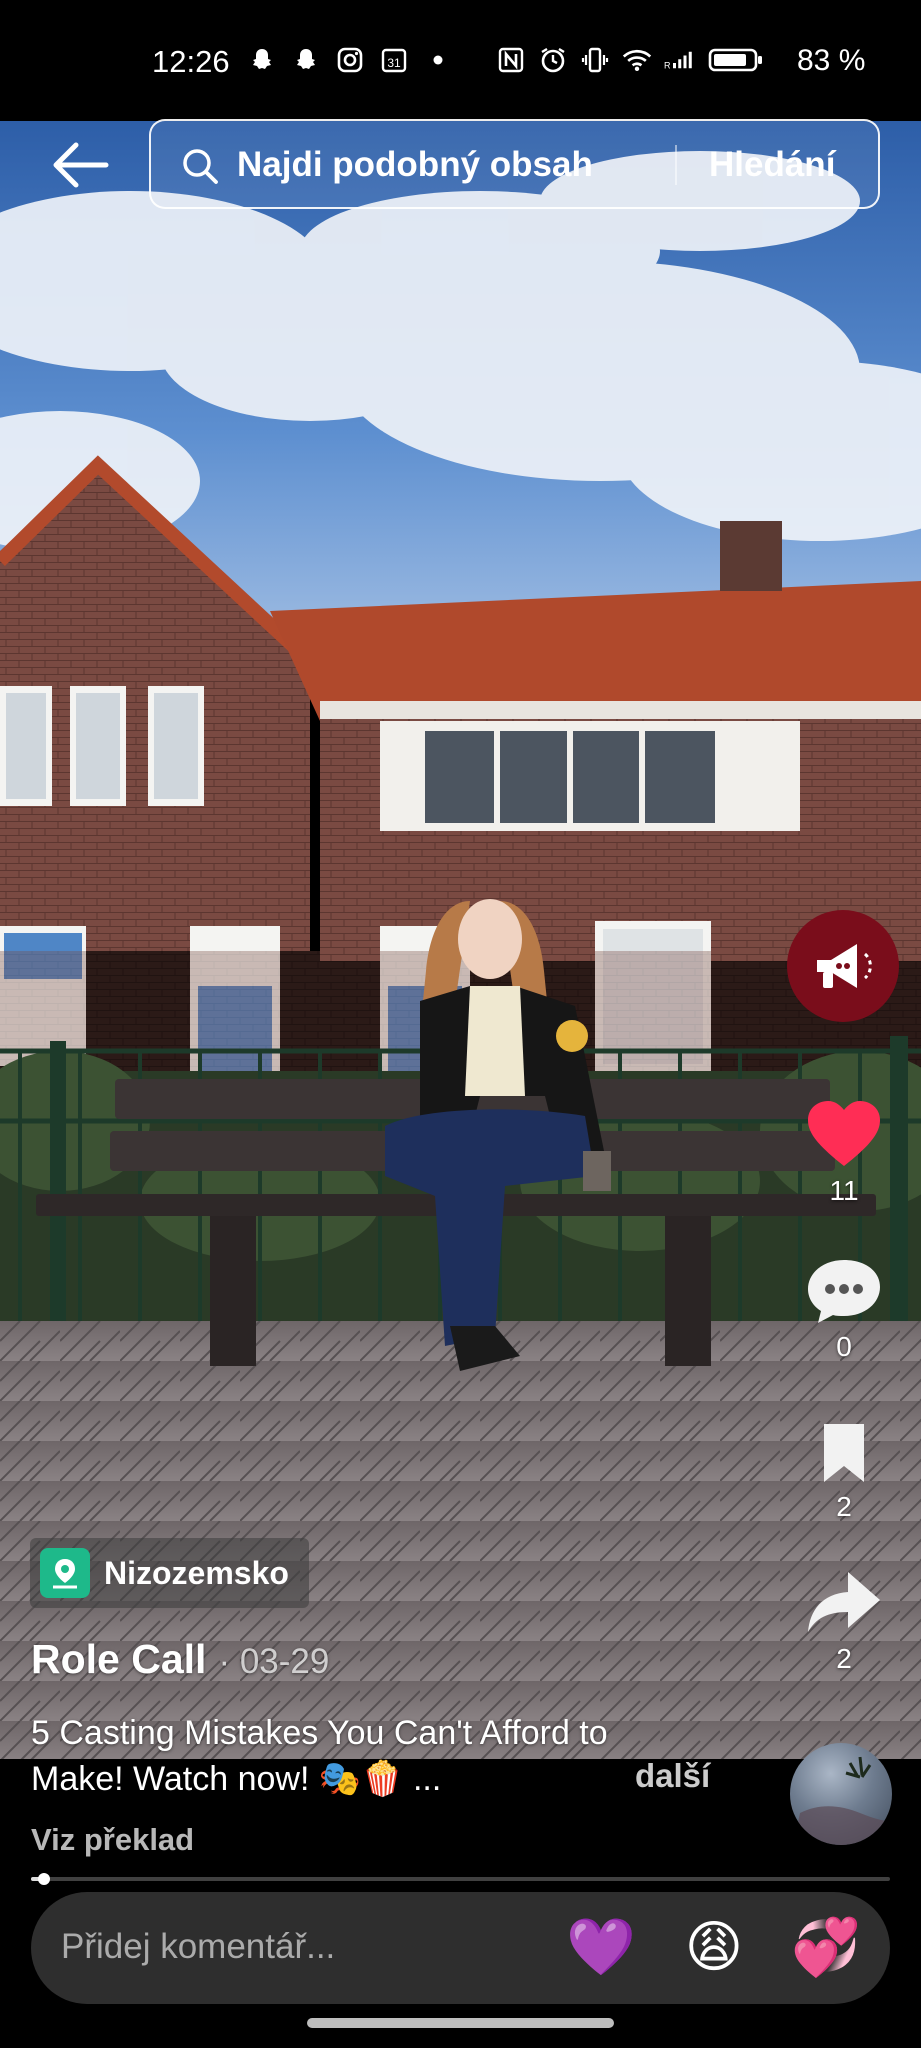  What do you see at coordinates (438, 60) in the screenshot?
I see `dot-icon` at bounding box center [438, 60].